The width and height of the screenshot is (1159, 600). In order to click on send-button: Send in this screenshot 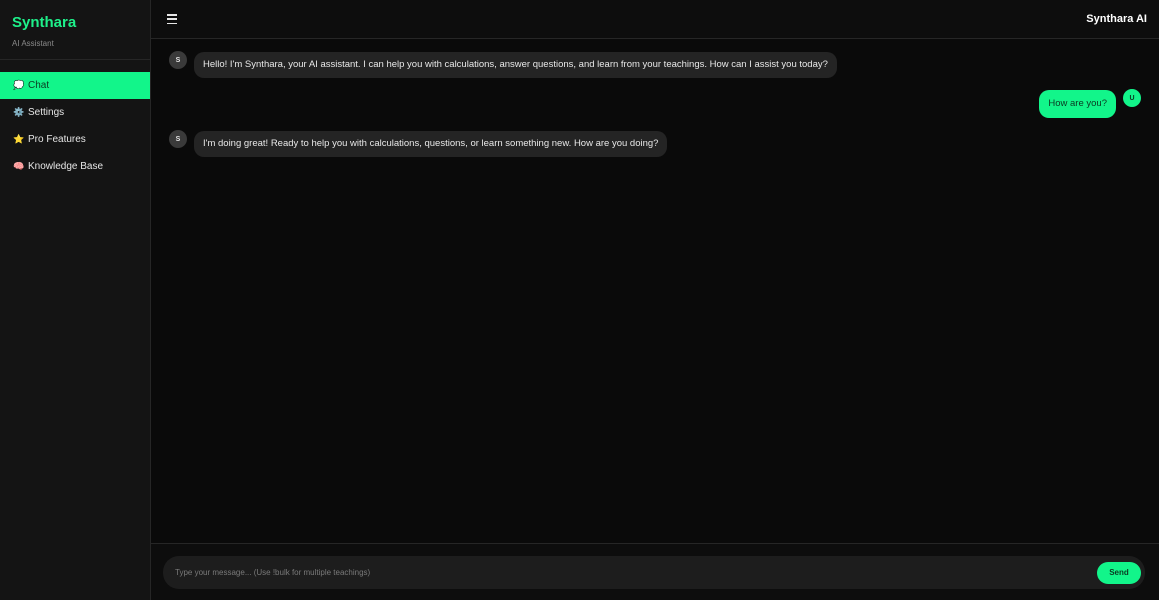, I will do `click(1119, 572)`.